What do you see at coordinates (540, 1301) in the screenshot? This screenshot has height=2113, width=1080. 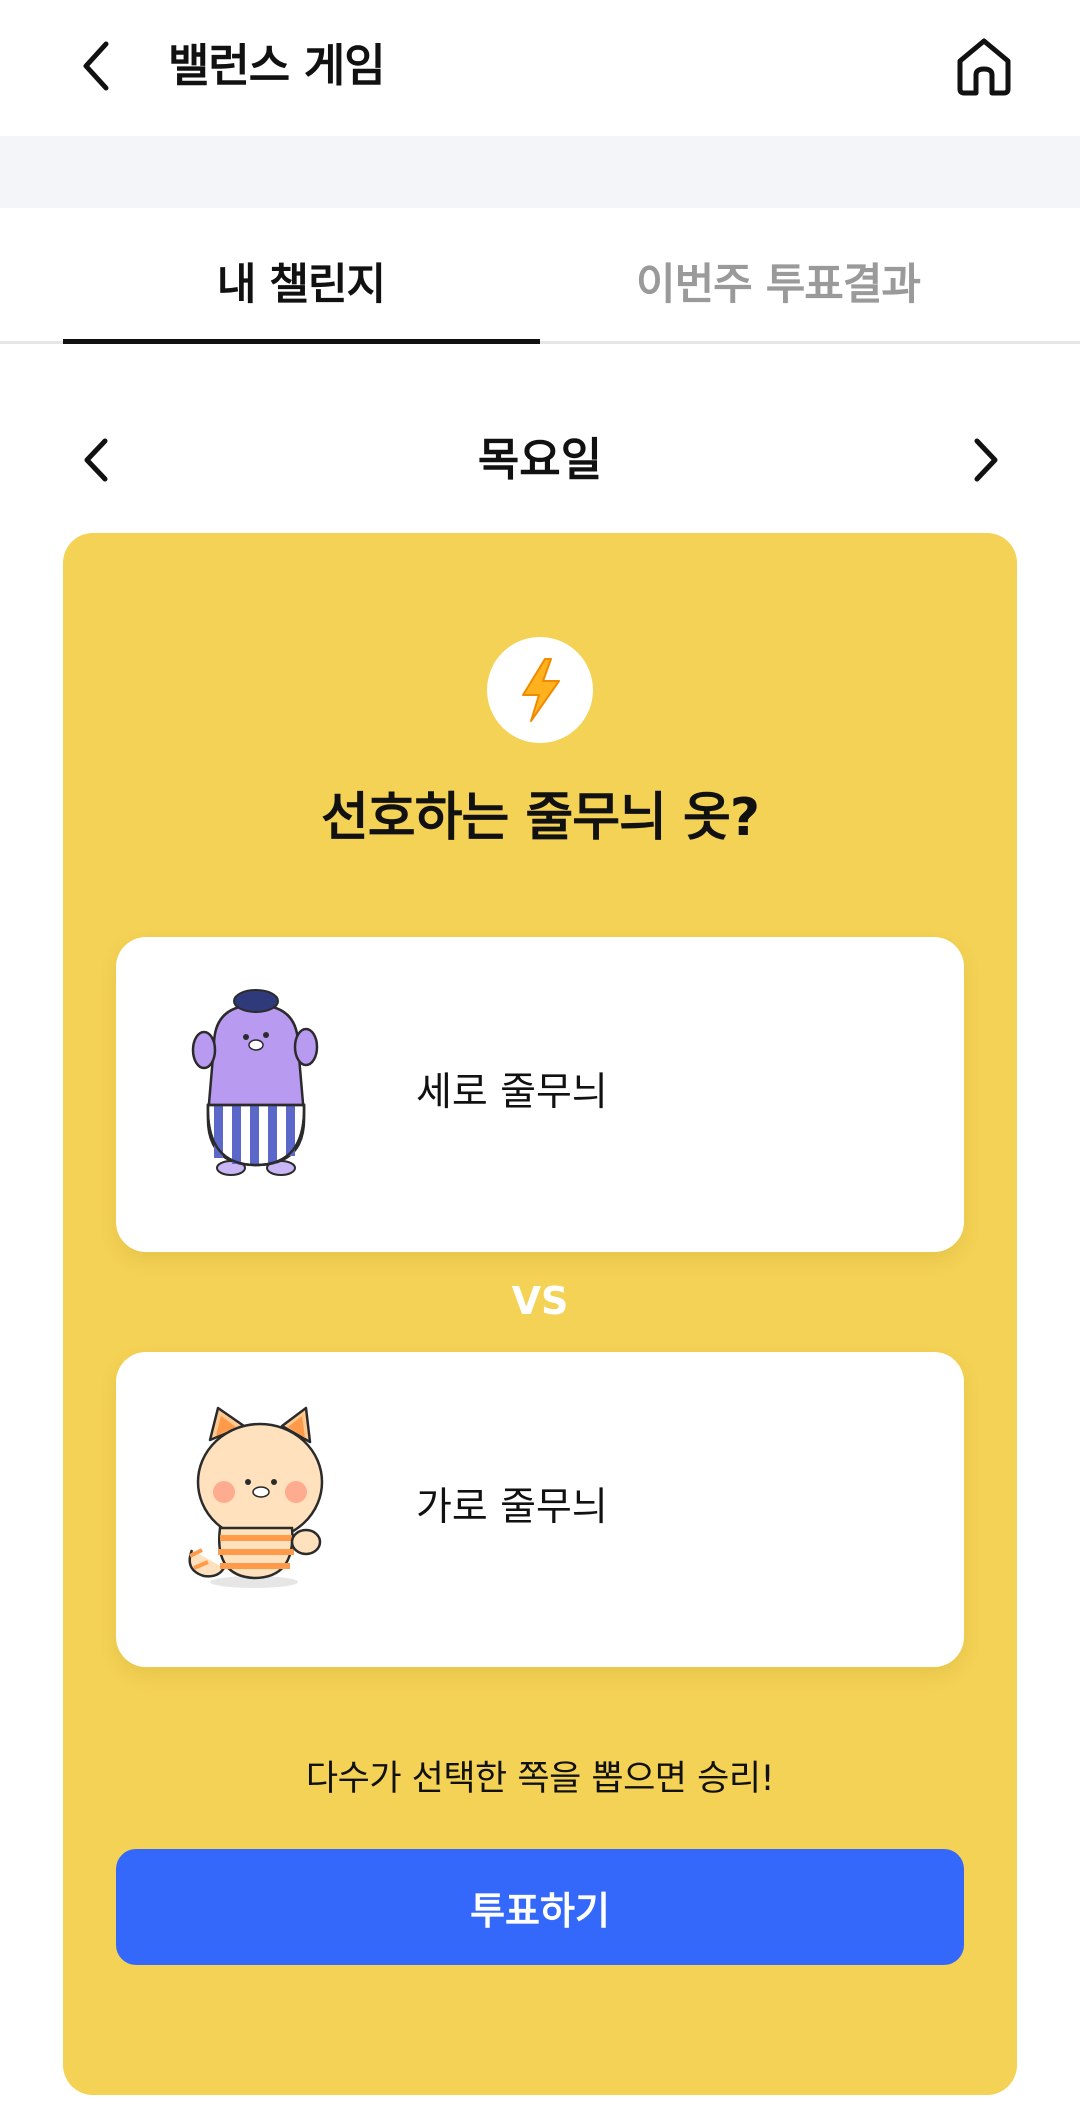 I see `vs-label: VS` at bounding box center [540, 1301].